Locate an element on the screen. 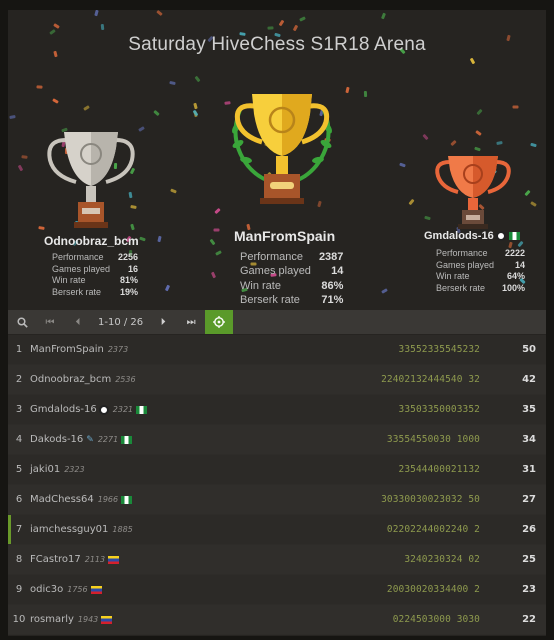  search-button is located at coordinates (22, 322).